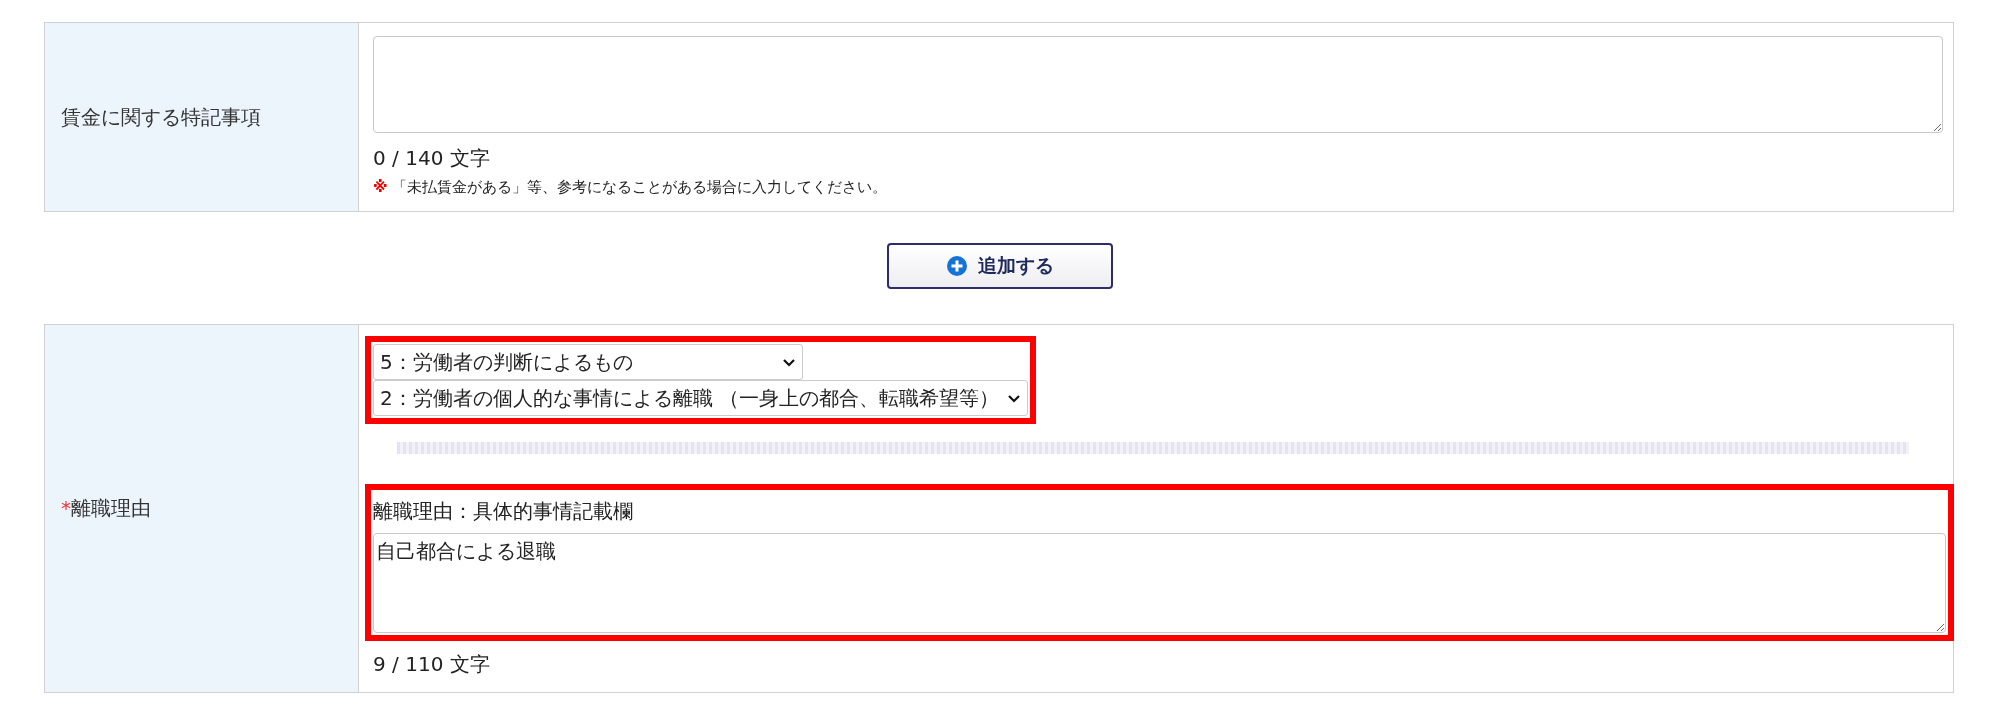  Describe the element at coordinates (432, 158) in the screenshot. I see `character-count: 0 / 140 文字` at that location.